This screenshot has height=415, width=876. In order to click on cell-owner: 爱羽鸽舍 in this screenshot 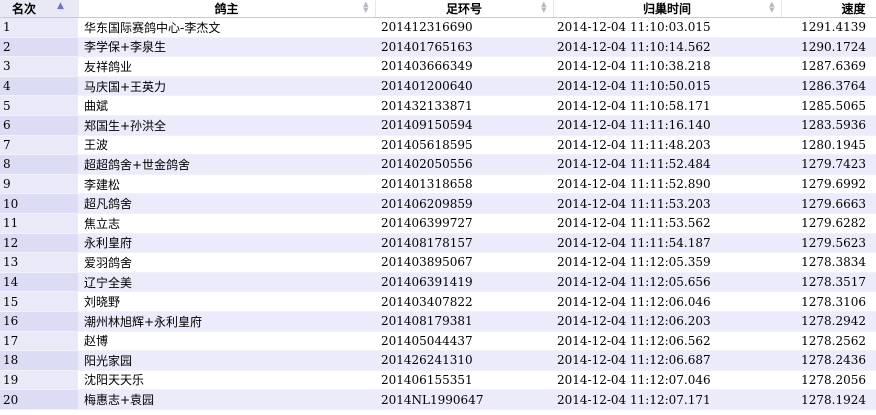, I will do `click(226, 262)`.